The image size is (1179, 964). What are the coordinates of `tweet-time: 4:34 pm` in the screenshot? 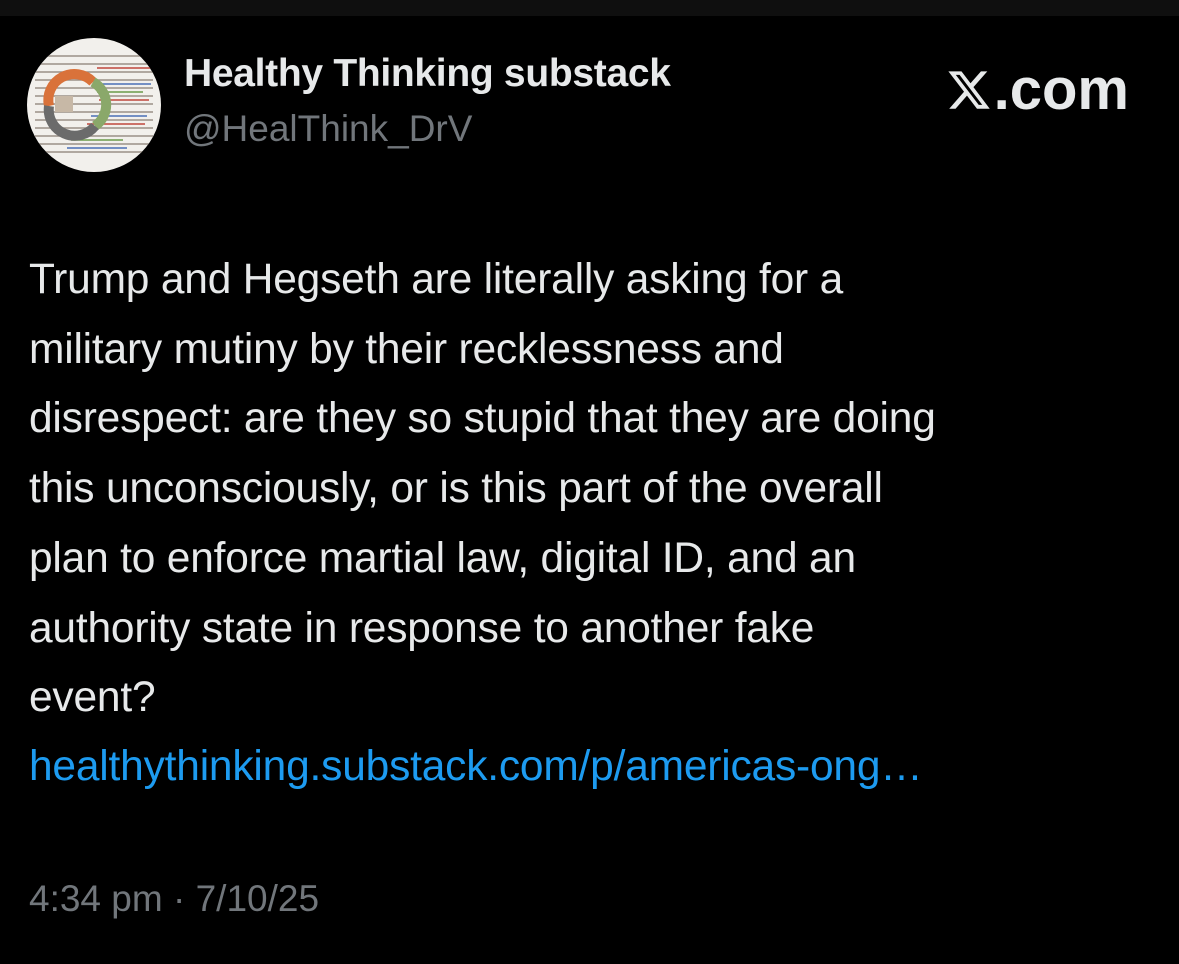 It's located at (96, 898).